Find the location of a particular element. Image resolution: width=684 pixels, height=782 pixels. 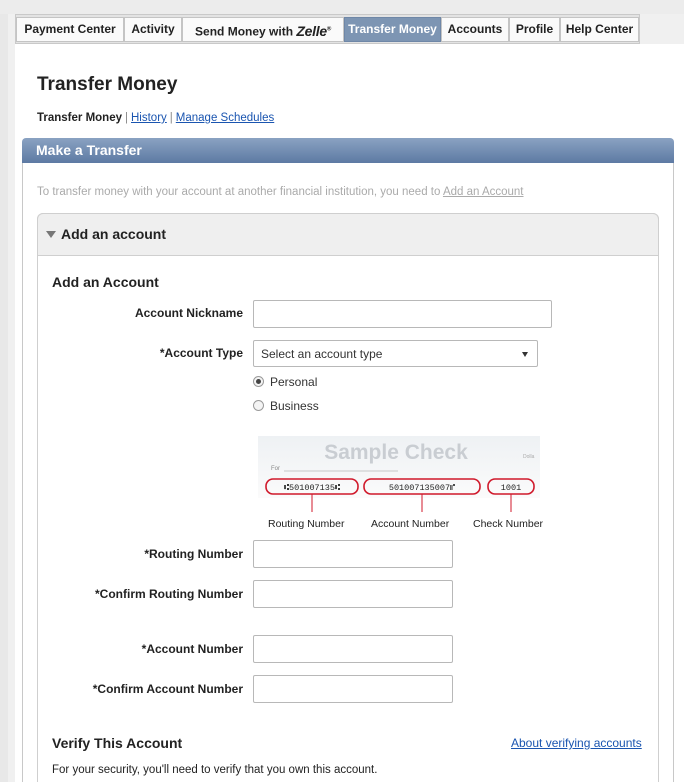

account-number-label: *Account Number is located at coordinates (192, 649).